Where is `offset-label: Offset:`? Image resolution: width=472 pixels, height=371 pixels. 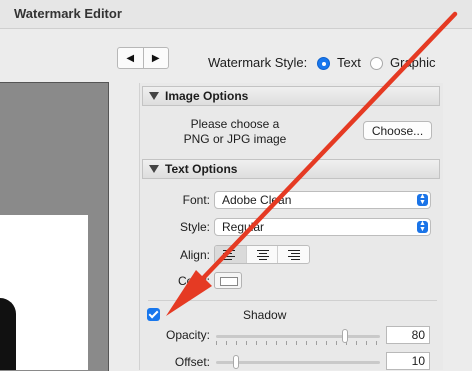 offset-label: Offset: is located at coordinates (192, 362).